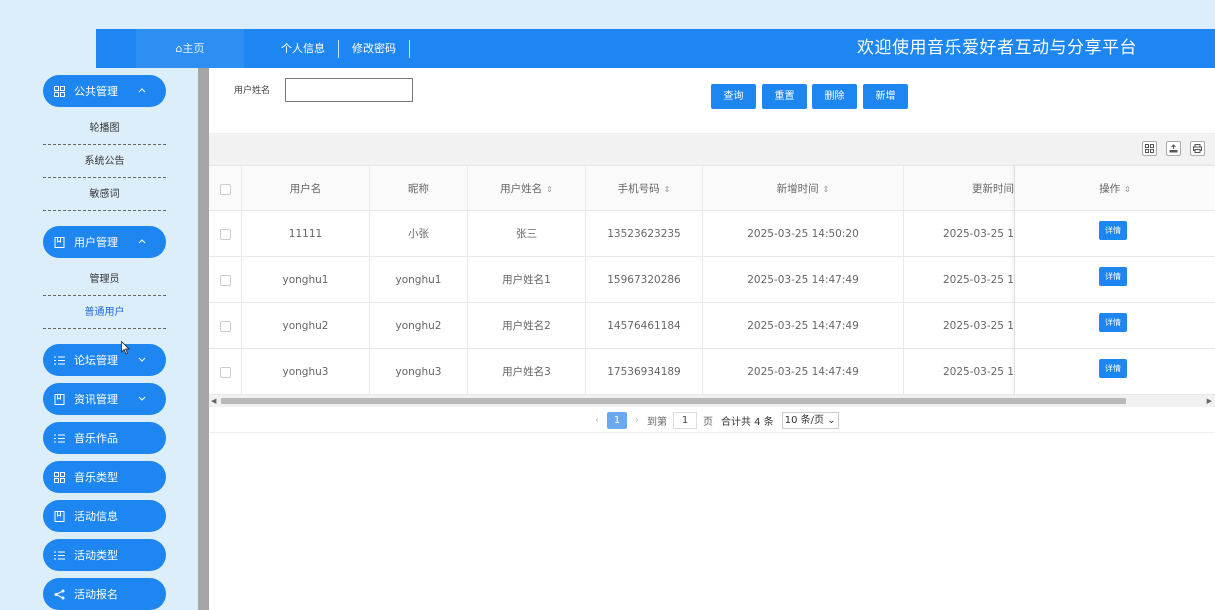 This screenshot has height=610, width=1215. Describe the element at coordinates (104, 194) in the screenshot. I see `sidebar-item-sensitive-words: 敏感词` at that location.